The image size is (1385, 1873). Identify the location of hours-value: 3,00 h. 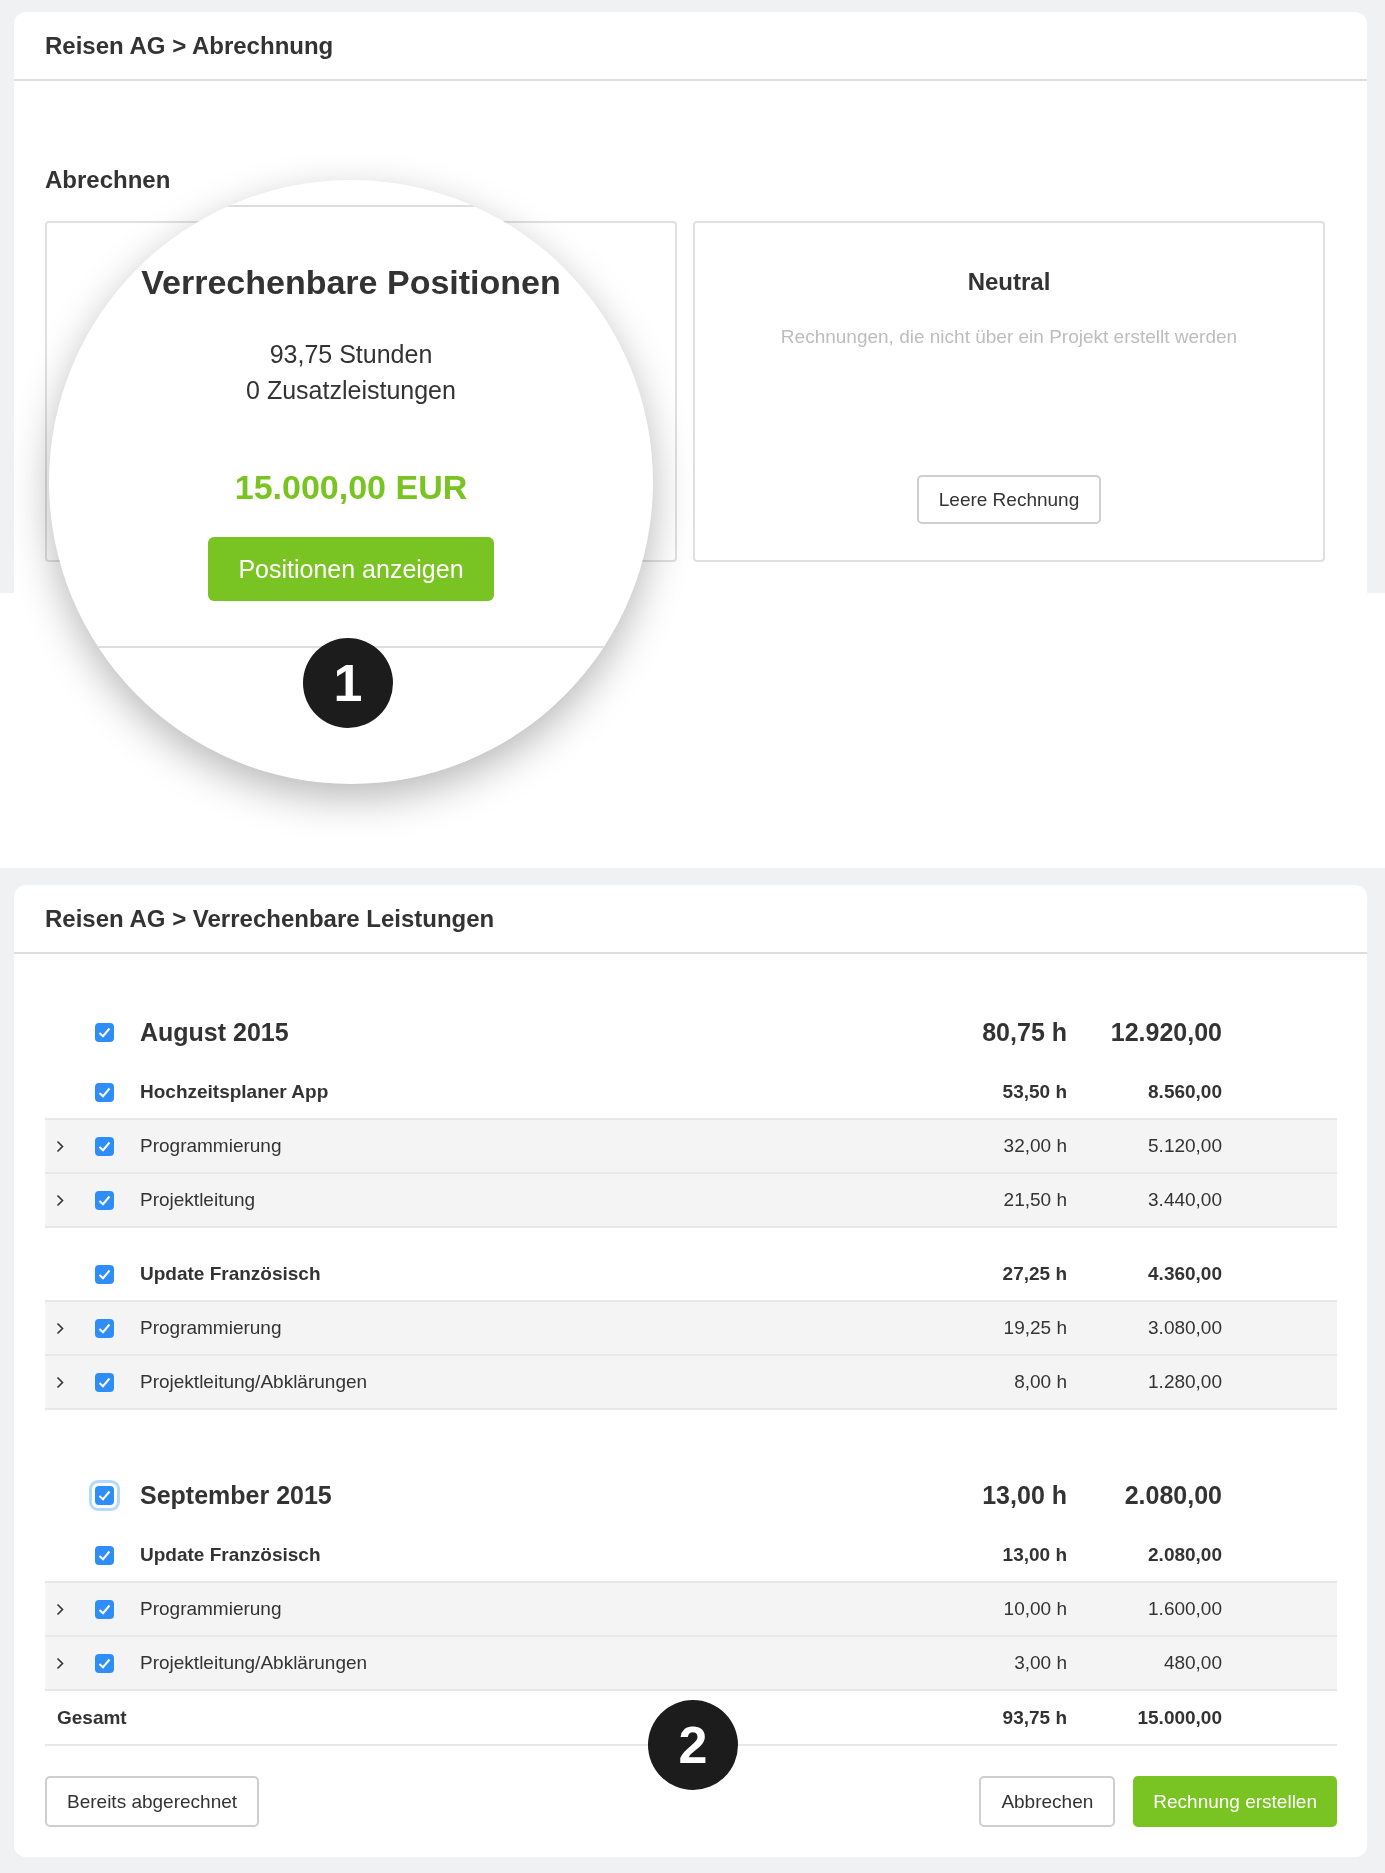
(1040, 1663).